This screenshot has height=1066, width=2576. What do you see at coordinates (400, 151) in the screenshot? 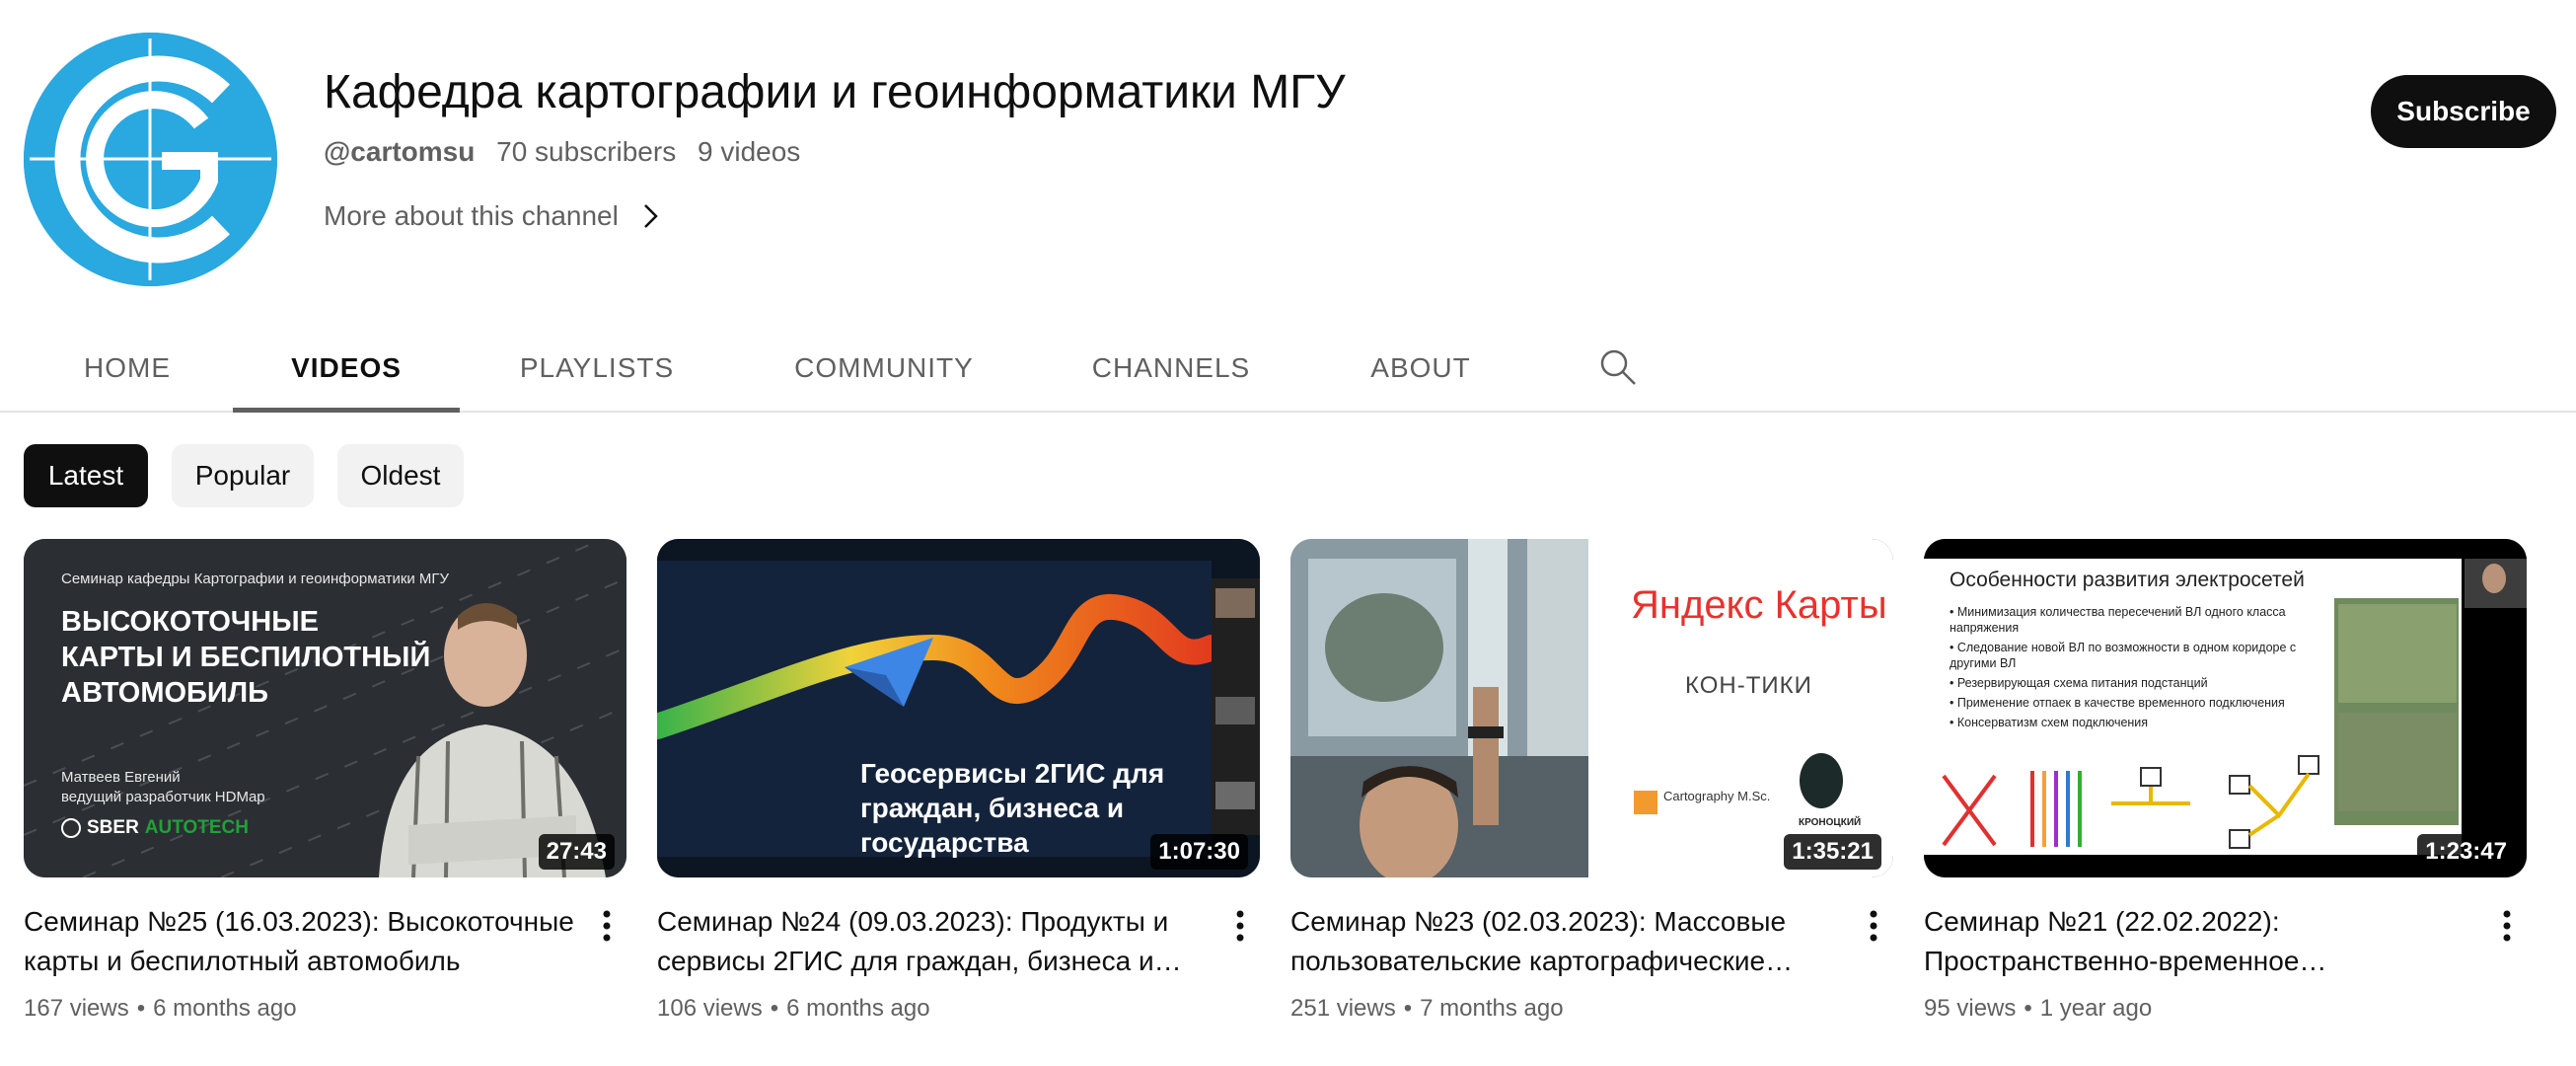
I see `channel-handle: @cartomsu` at bounding box center [400, 151].